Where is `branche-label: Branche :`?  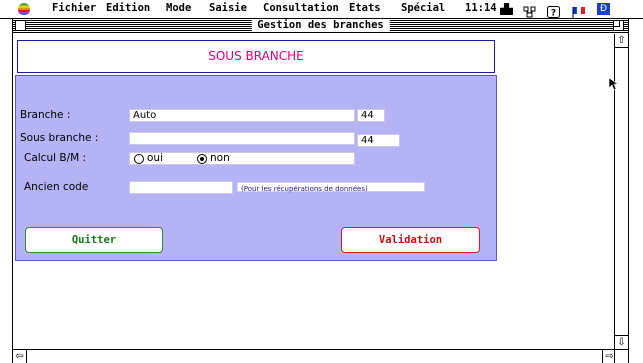
branche-label: Branche : is located at coordinates (45, 115).